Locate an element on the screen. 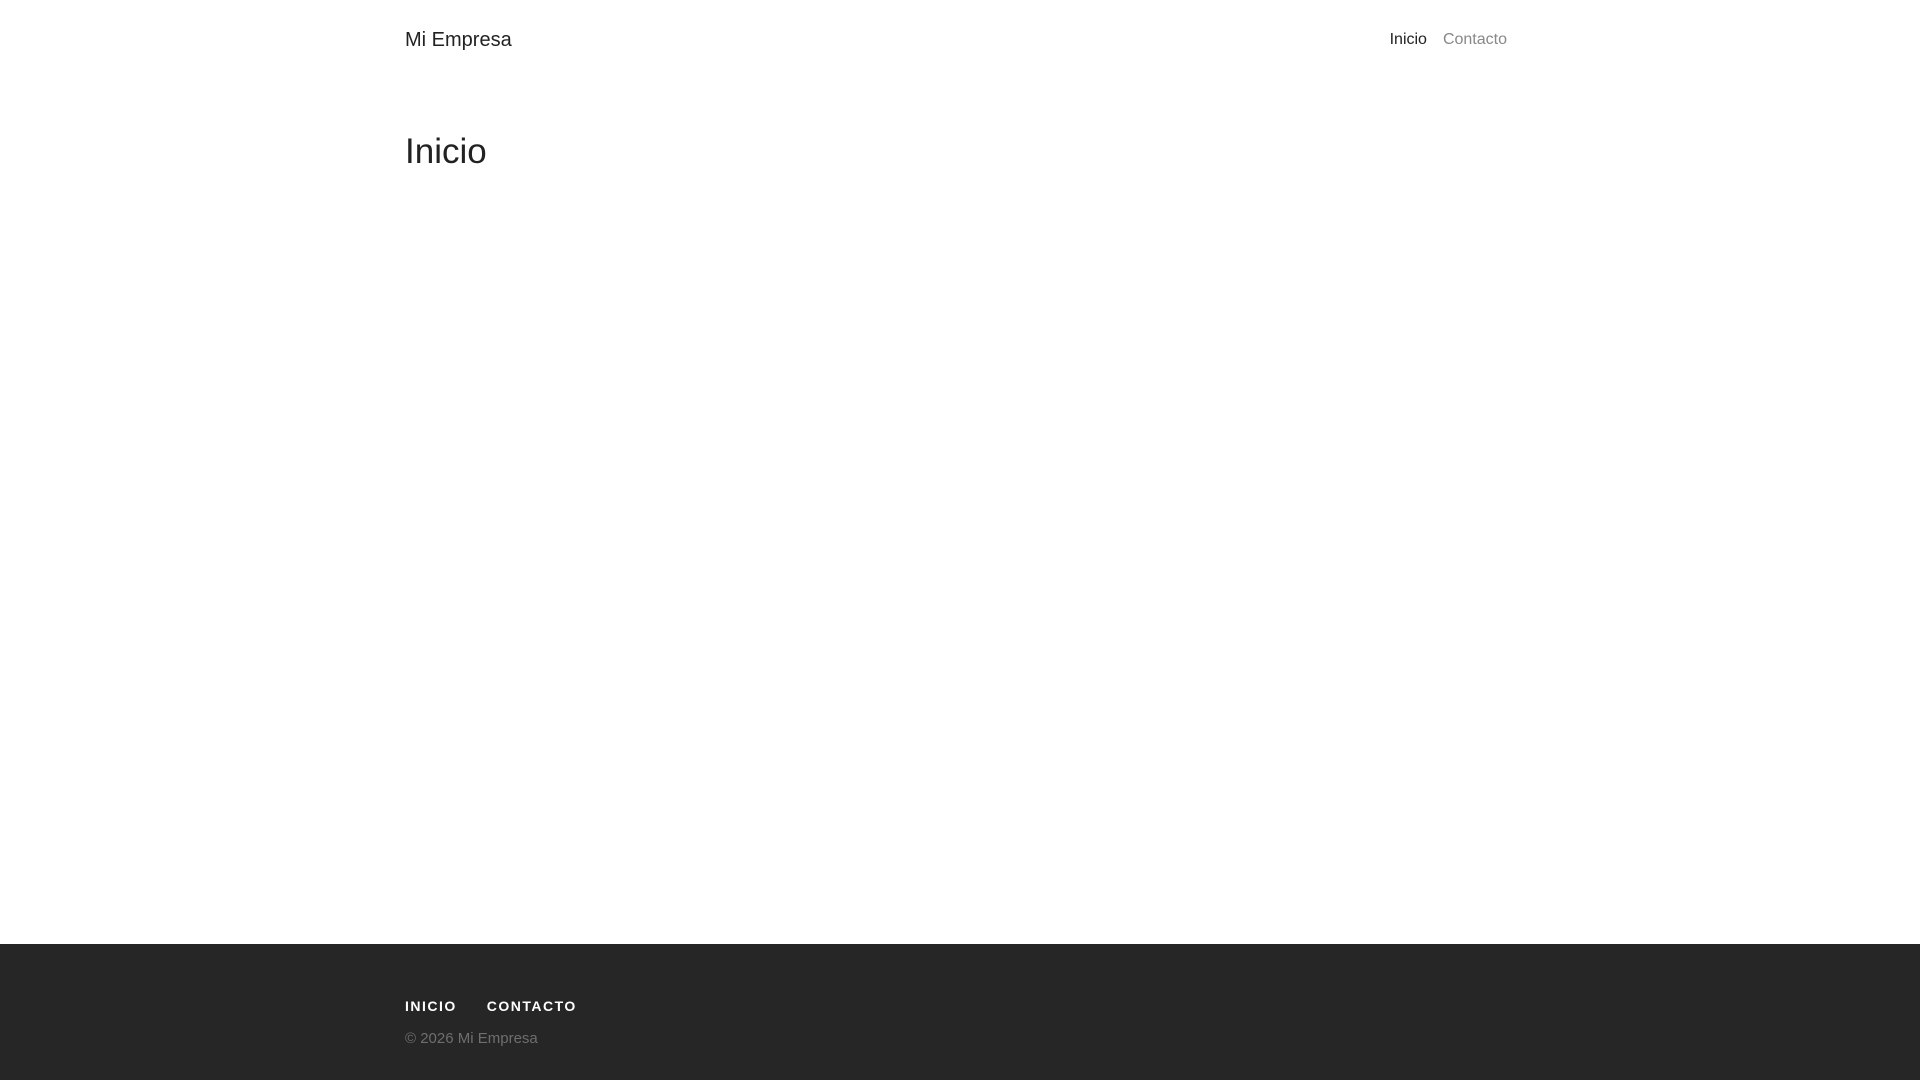 The height and width of the screenshot is (1080, 1920). main-nav: Inicio Contacto is located at coordinates (1448, 40).